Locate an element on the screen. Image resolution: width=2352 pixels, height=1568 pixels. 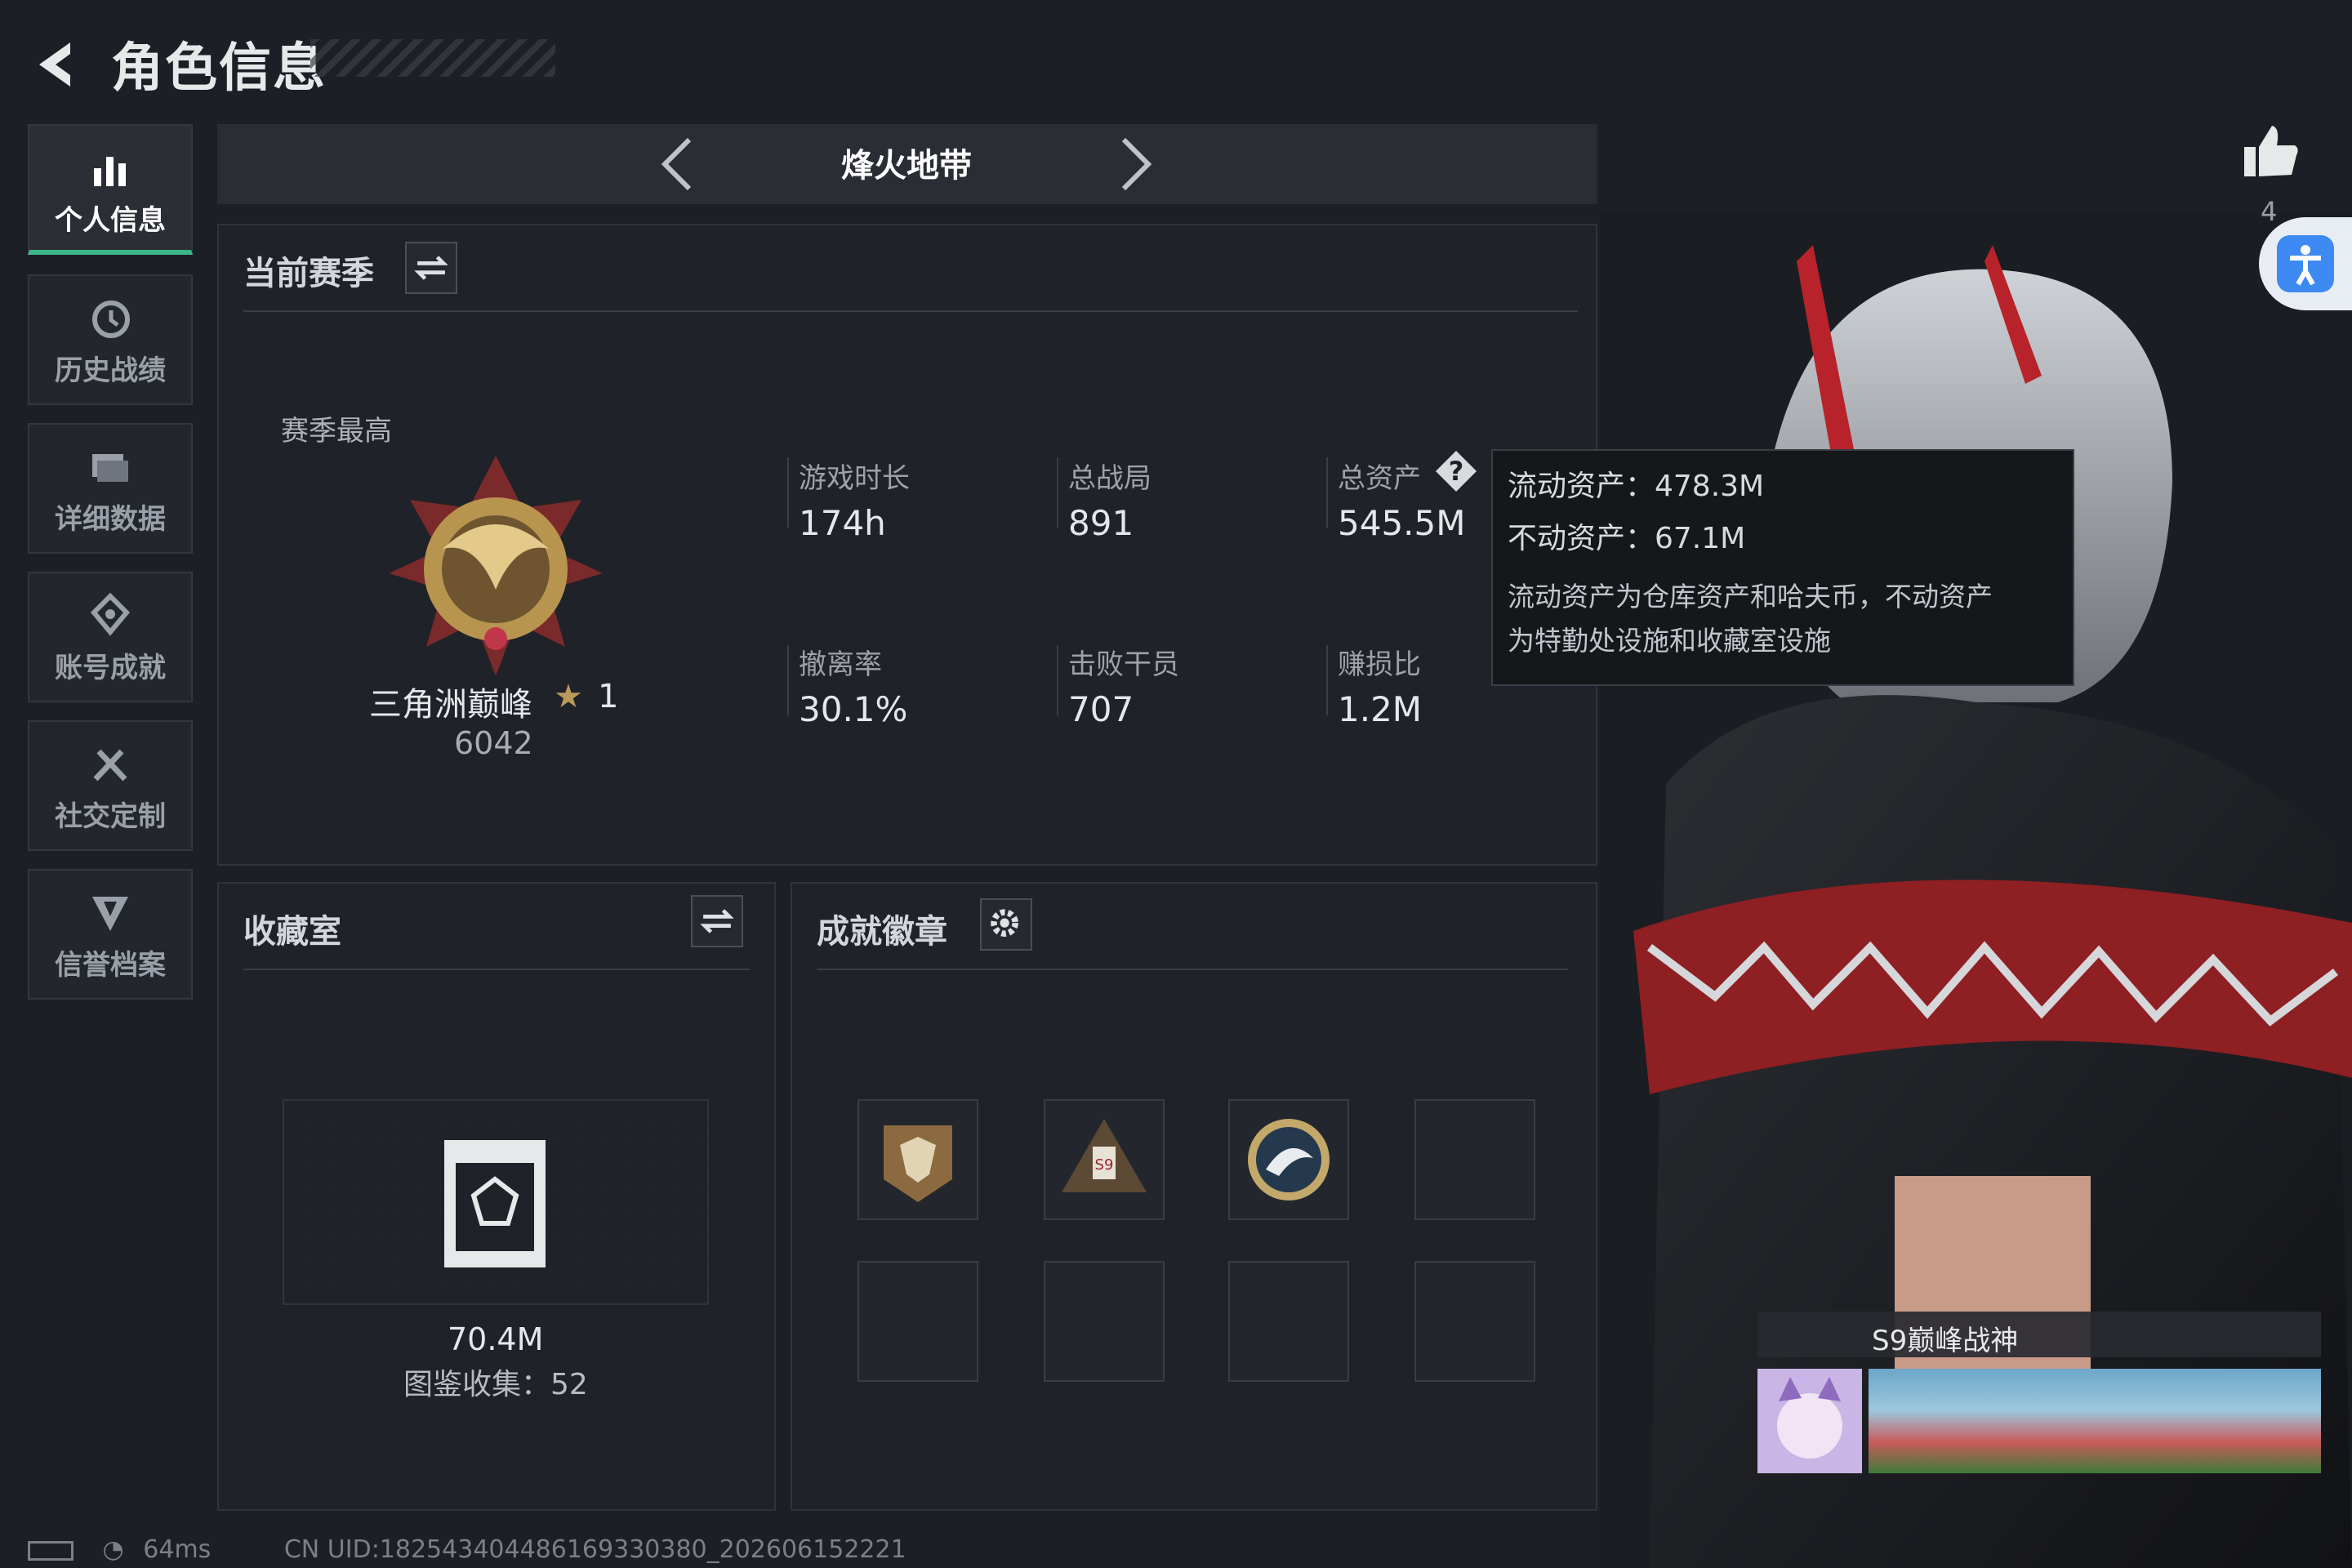
gear-icon is located at coordinates (1004, 923).